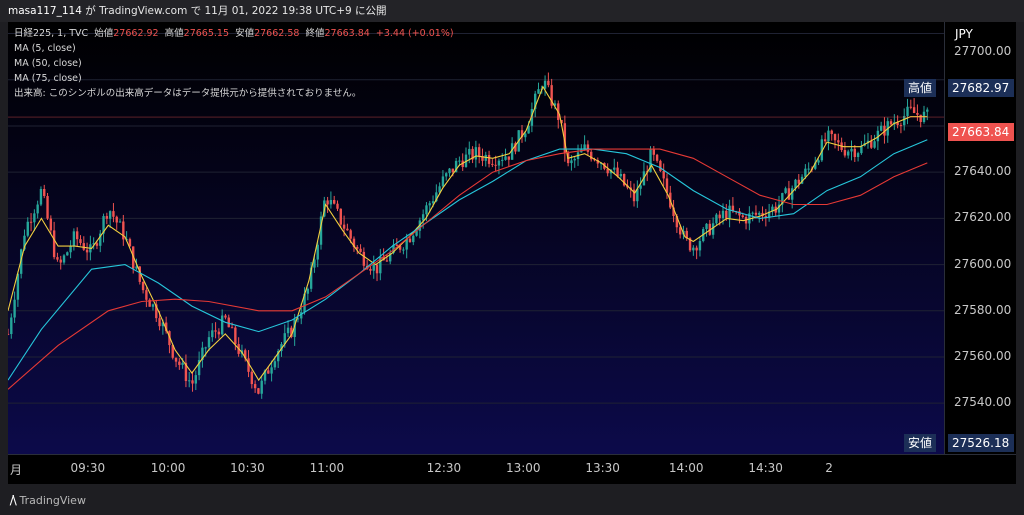 The image size is (1024, 515). I want to click on price-tick-label: 27560.00, so click(983, 355).